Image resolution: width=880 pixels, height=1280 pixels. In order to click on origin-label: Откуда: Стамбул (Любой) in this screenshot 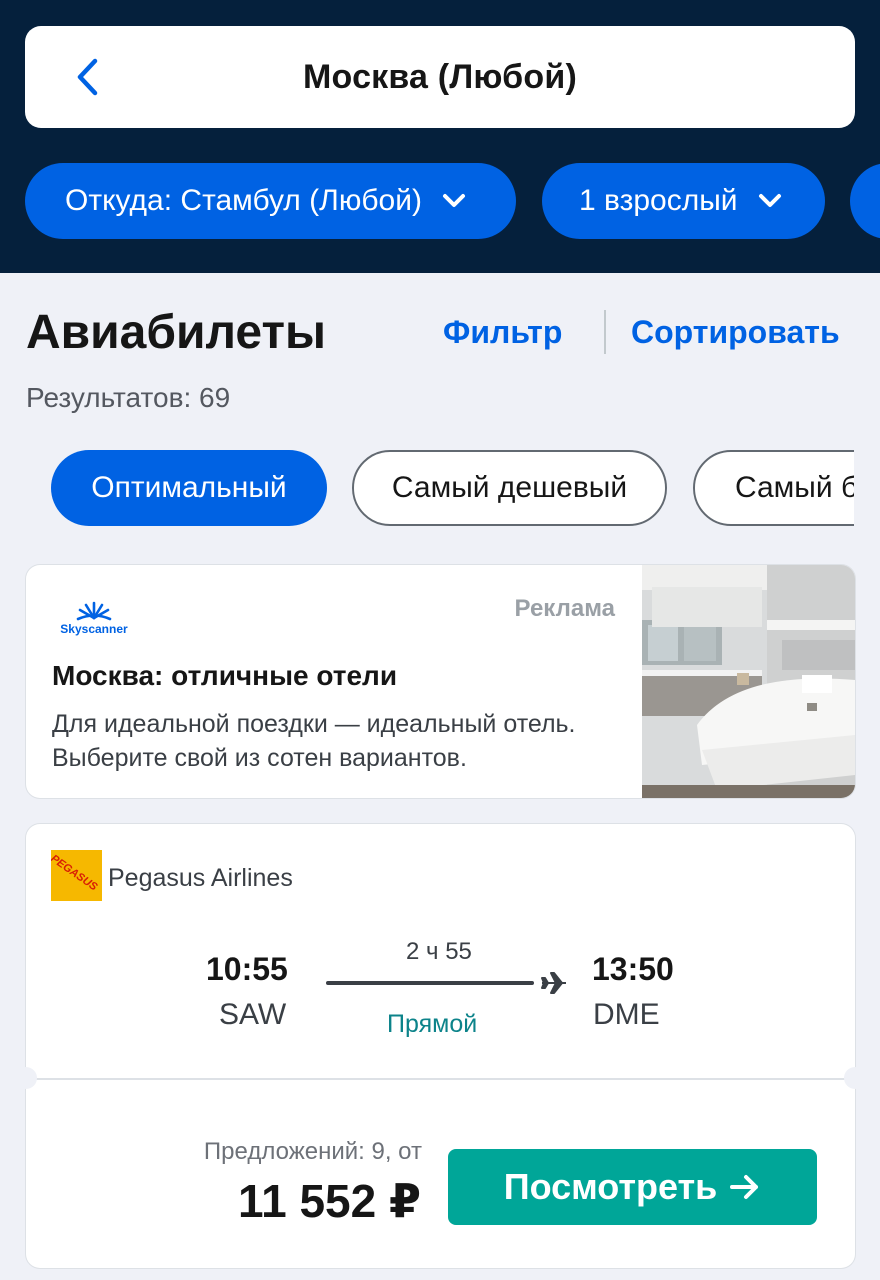, I will do `click(243, 200)`.